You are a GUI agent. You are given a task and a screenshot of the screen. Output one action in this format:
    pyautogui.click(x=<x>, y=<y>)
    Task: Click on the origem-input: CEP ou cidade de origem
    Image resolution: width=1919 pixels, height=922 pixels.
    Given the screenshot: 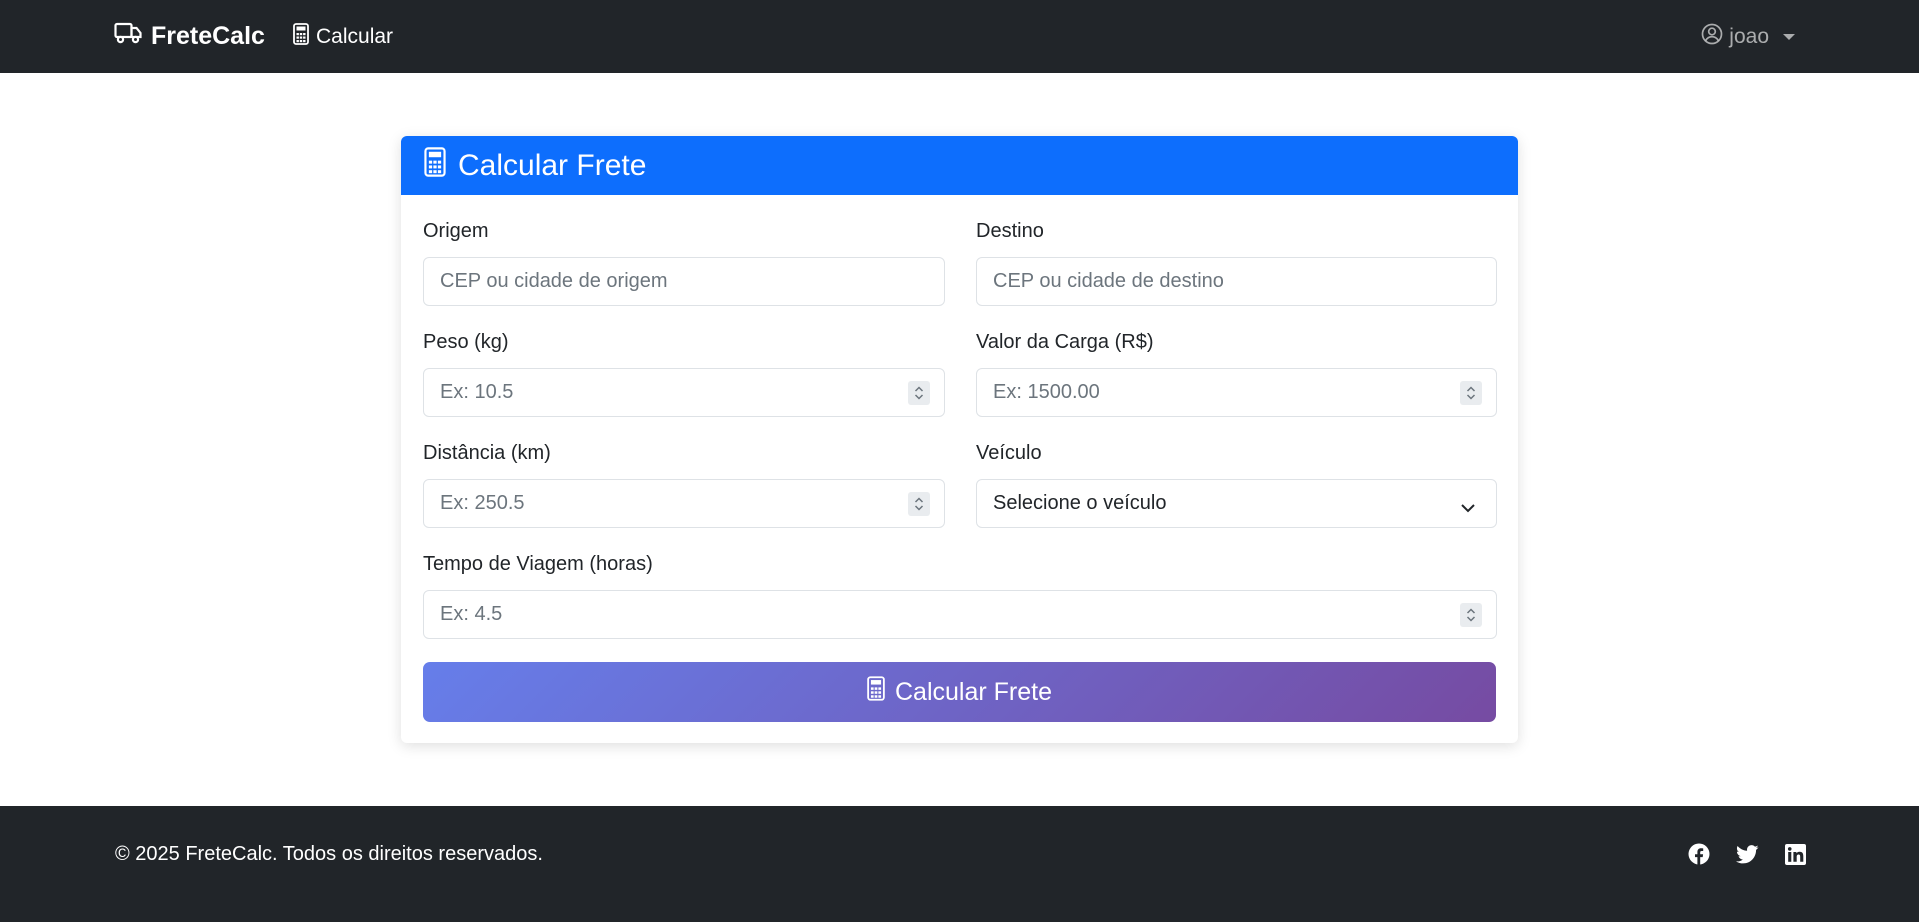 What is the action you would take?
    pyautogui.click(x=684, y=281)
    